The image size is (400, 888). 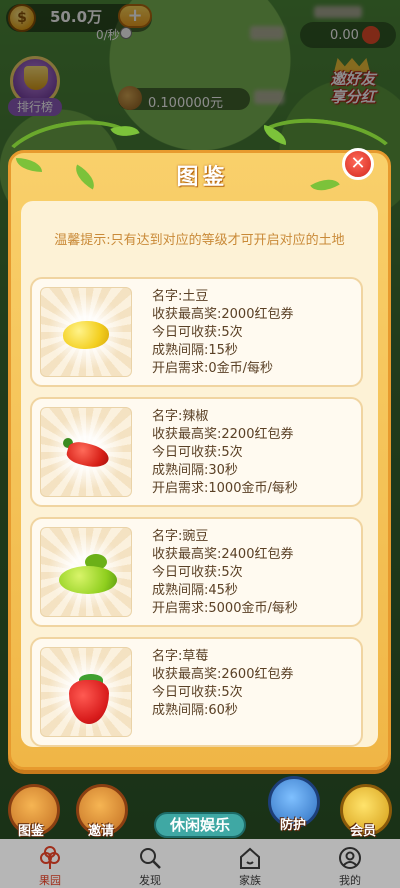 What do you see at coordinates (213, 368) in the screenshot?
I see `crop-unlock-requirement: 开启需求:0金币/每秒` at bounding box center [213, 368].